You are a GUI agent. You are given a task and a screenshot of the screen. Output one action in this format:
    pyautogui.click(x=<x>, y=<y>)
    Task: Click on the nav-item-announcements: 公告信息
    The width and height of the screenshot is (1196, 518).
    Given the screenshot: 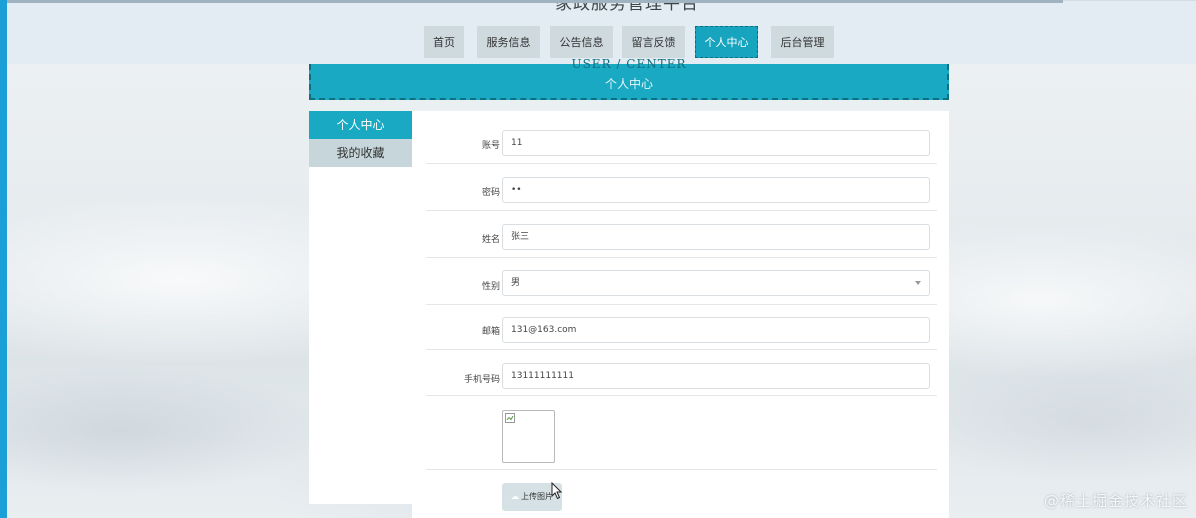 What is the action you would take?
    pyautogui.click(x=581, y=42)
    